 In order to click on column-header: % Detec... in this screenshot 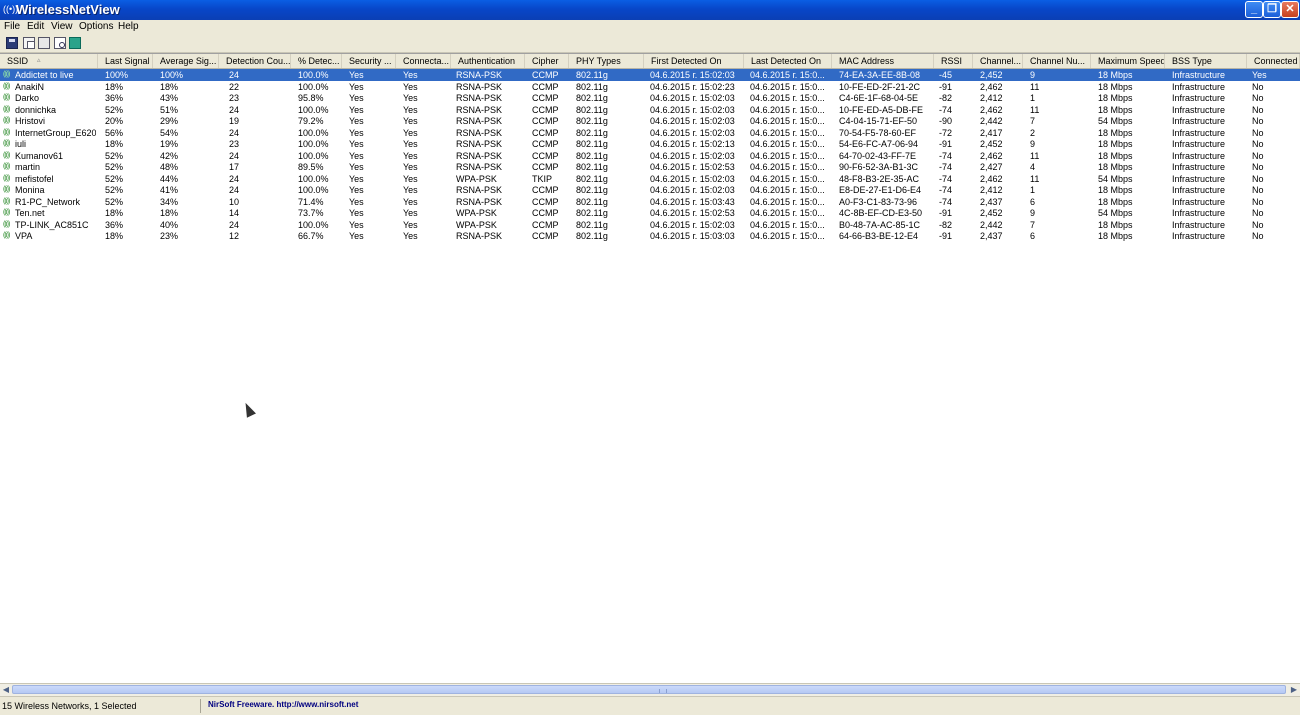, I will do `click(316, 61)`.